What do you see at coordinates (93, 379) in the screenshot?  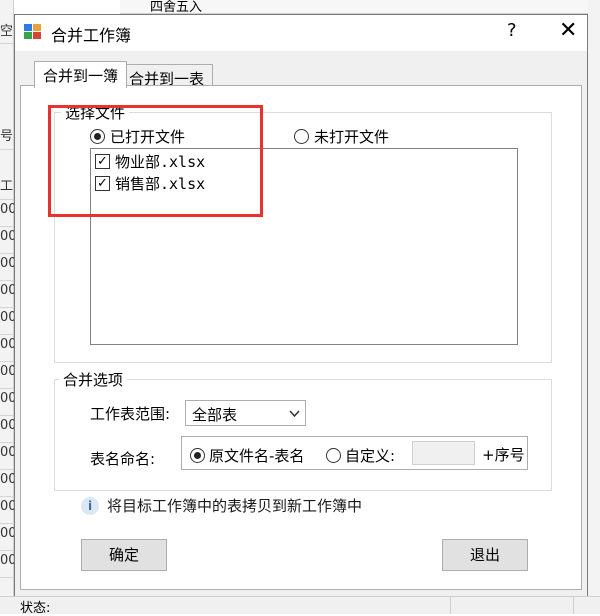 I see `merge-options-legend: 合并选项` at bounding box center [93, 379].